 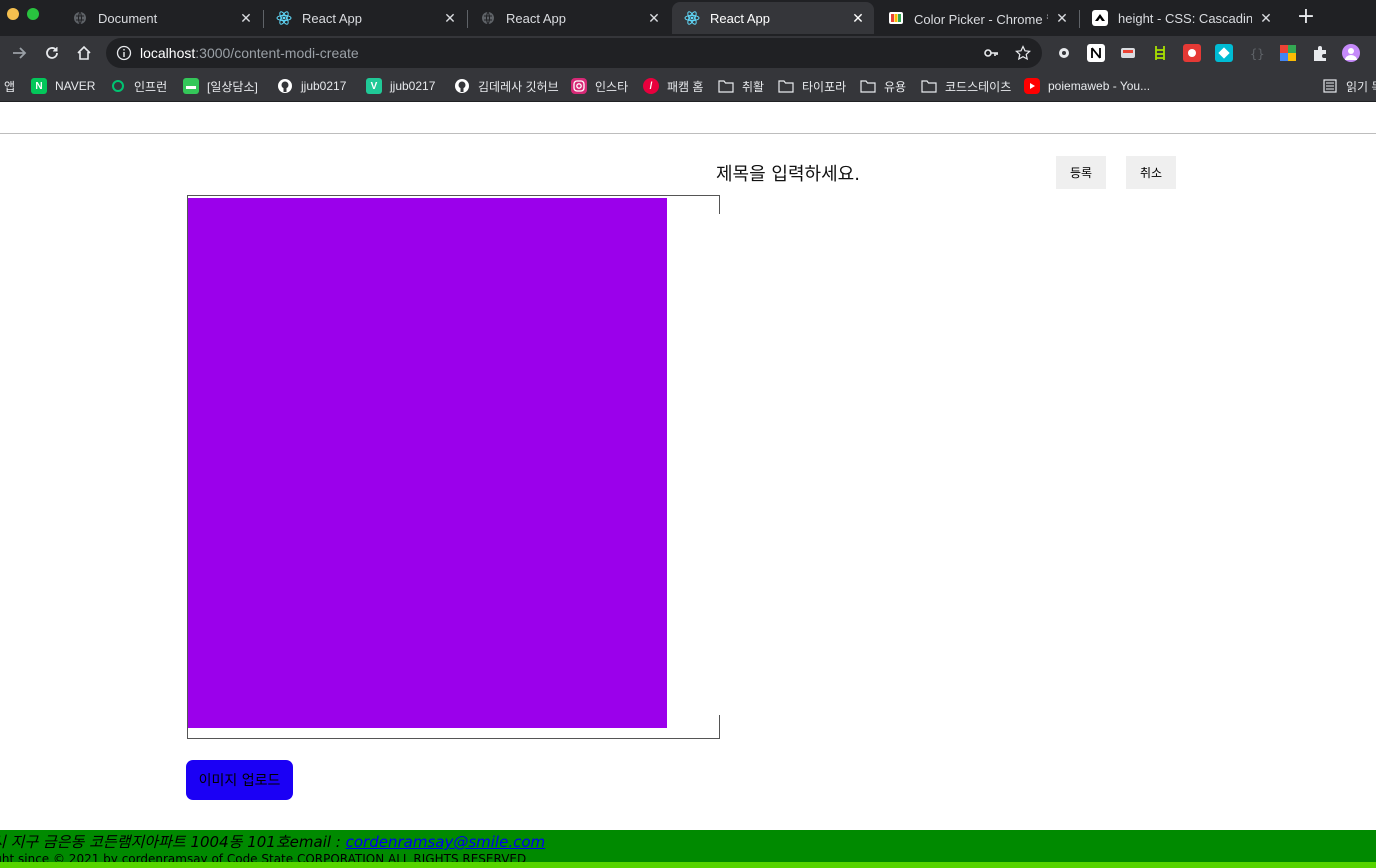 What do you see at coordinates (1349, 86) in the screenshot?
I see `reading-list: 읽기 목` at bounding box center [1349, 86].